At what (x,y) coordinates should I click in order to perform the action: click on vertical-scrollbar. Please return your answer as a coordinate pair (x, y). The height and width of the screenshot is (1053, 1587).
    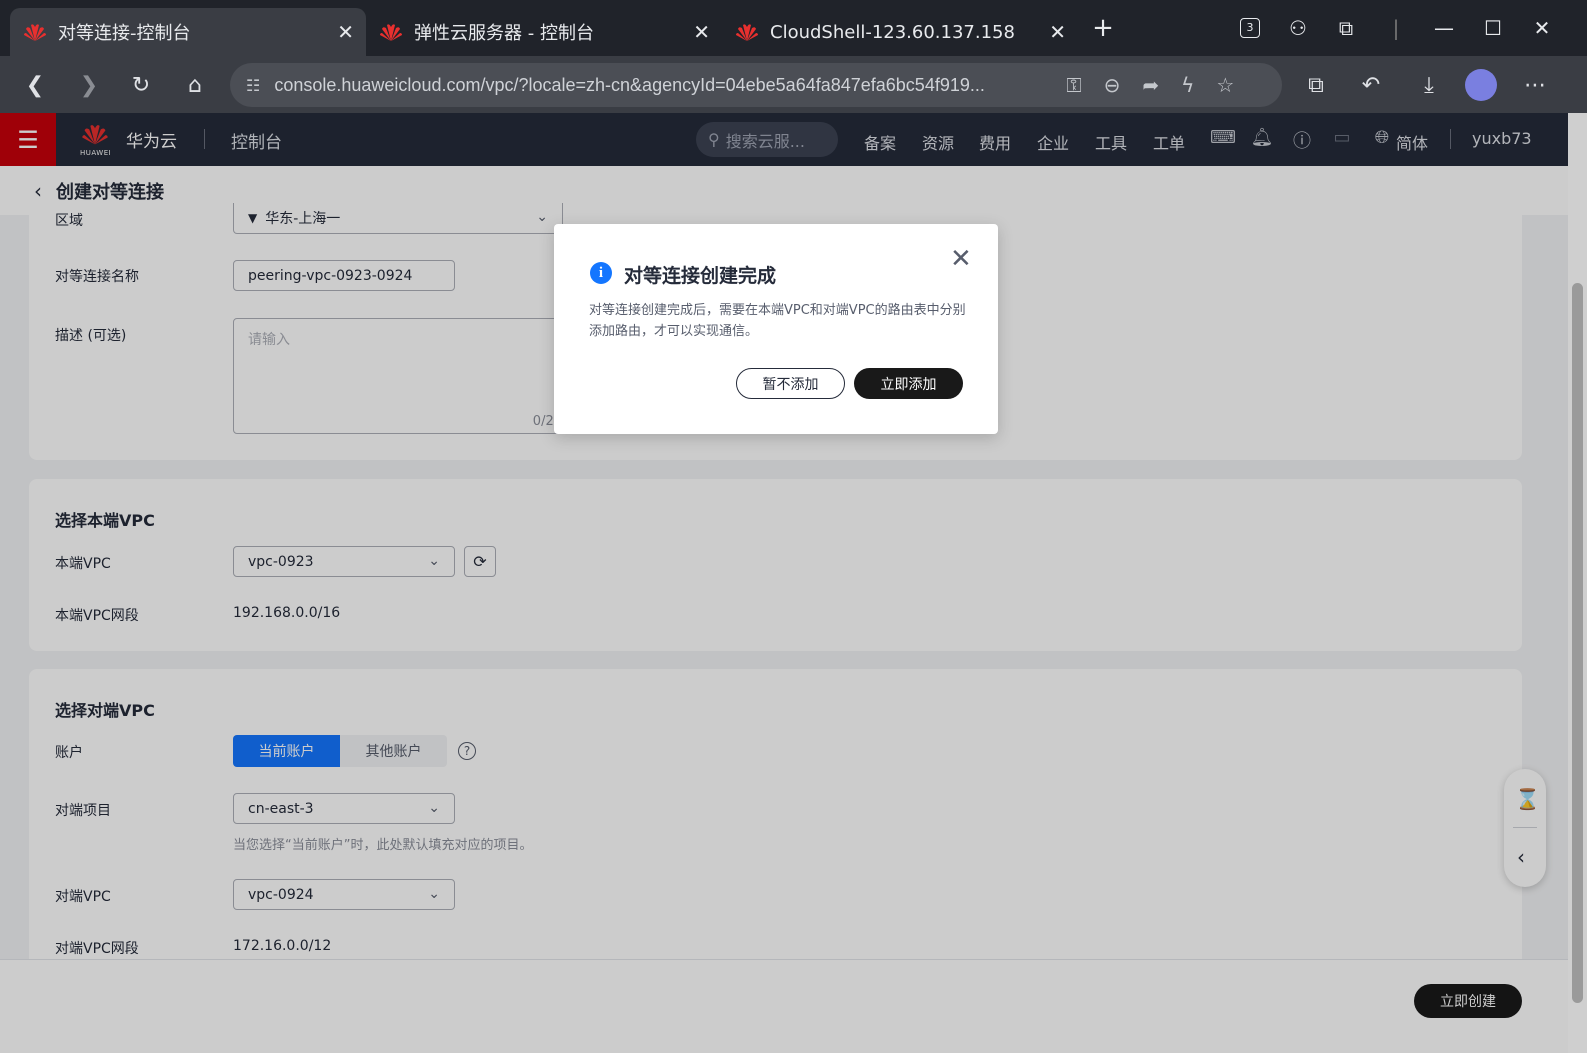
    Looking at the image, I should click on (1577, 583).